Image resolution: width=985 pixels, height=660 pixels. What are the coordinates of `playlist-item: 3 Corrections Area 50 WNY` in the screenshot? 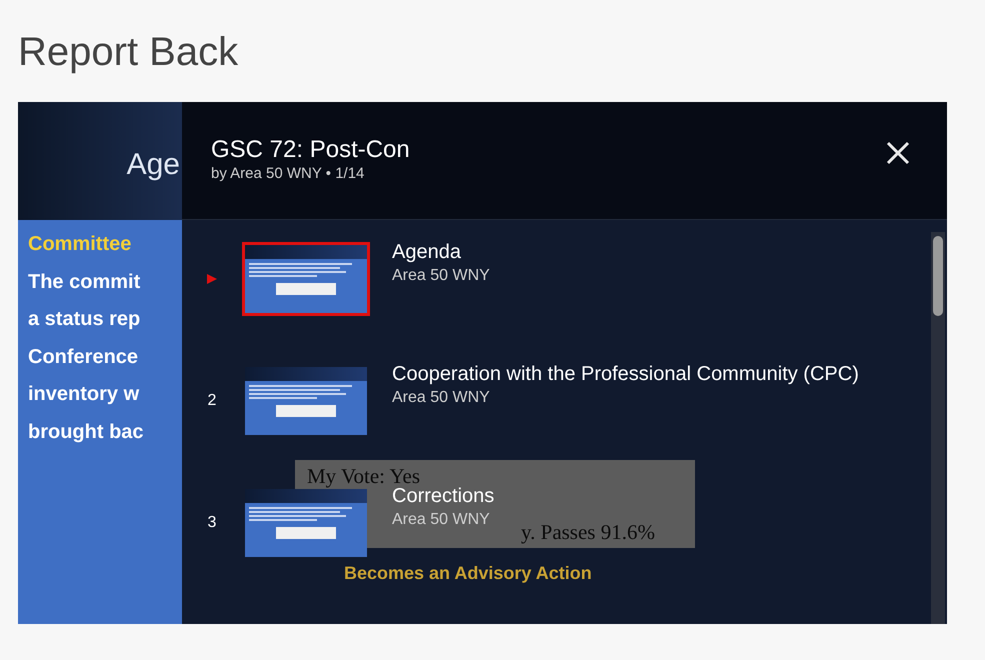 It's located at (338, 523).